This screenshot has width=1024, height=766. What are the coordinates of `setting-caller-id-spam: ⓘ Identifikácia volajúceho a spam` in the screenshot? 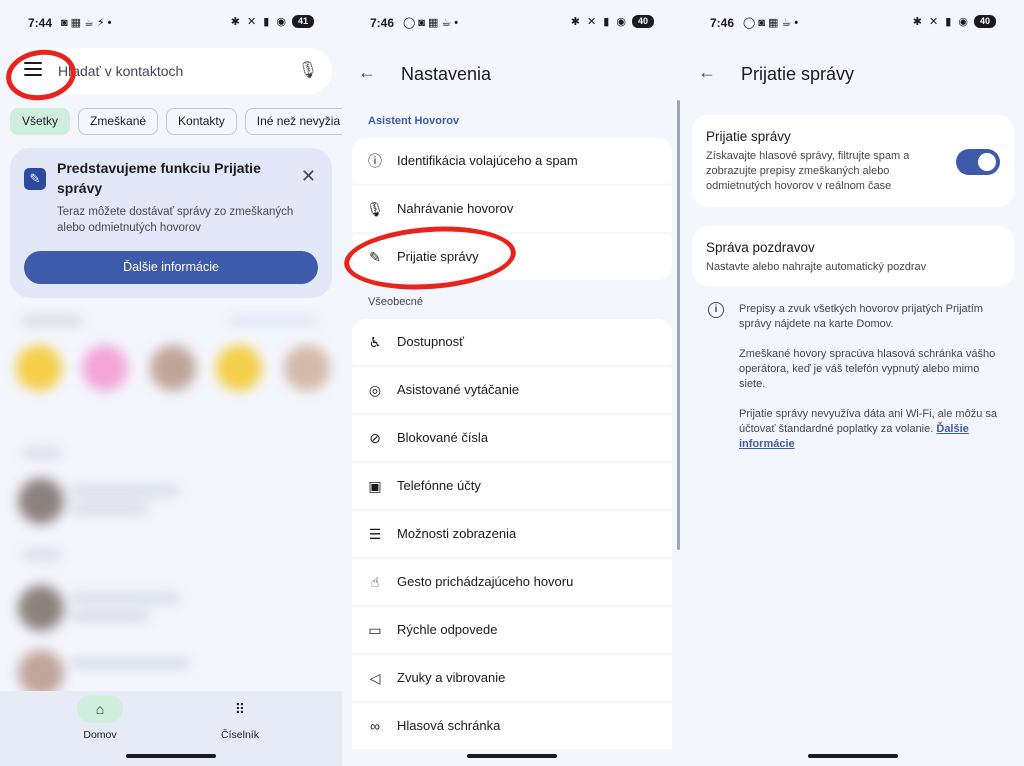 It's located at (512, 161).